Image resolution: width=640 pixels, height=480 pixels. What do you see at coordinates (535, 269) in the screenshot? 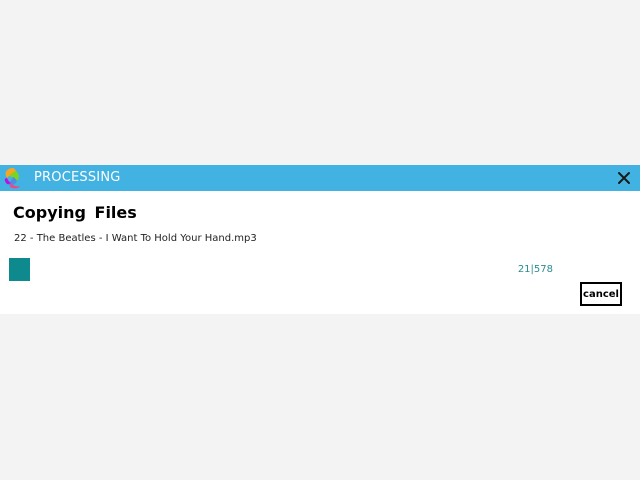
I see `progress-count: 21|578` at bounding box center [535, 269].